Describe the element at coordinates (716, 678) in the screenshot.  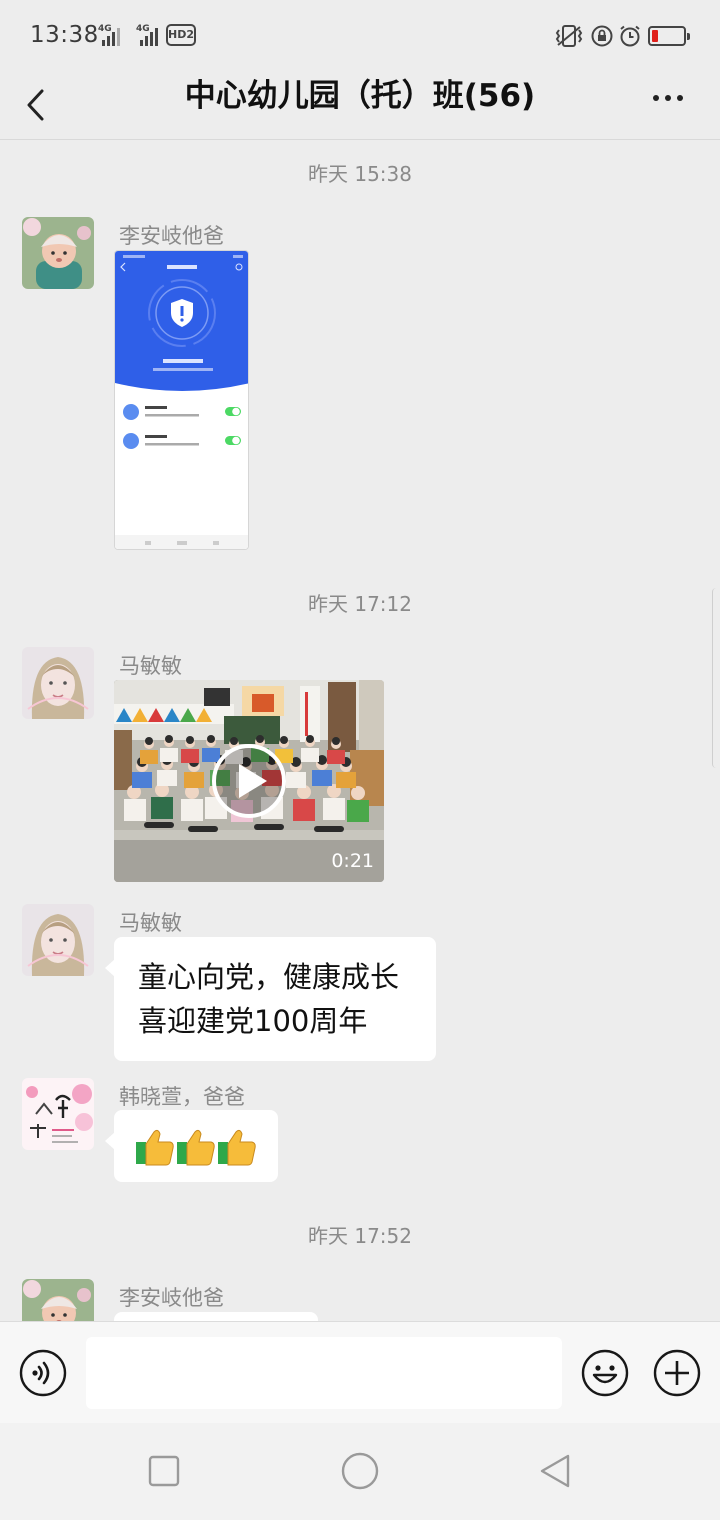
I see `scrollbar` at that location.